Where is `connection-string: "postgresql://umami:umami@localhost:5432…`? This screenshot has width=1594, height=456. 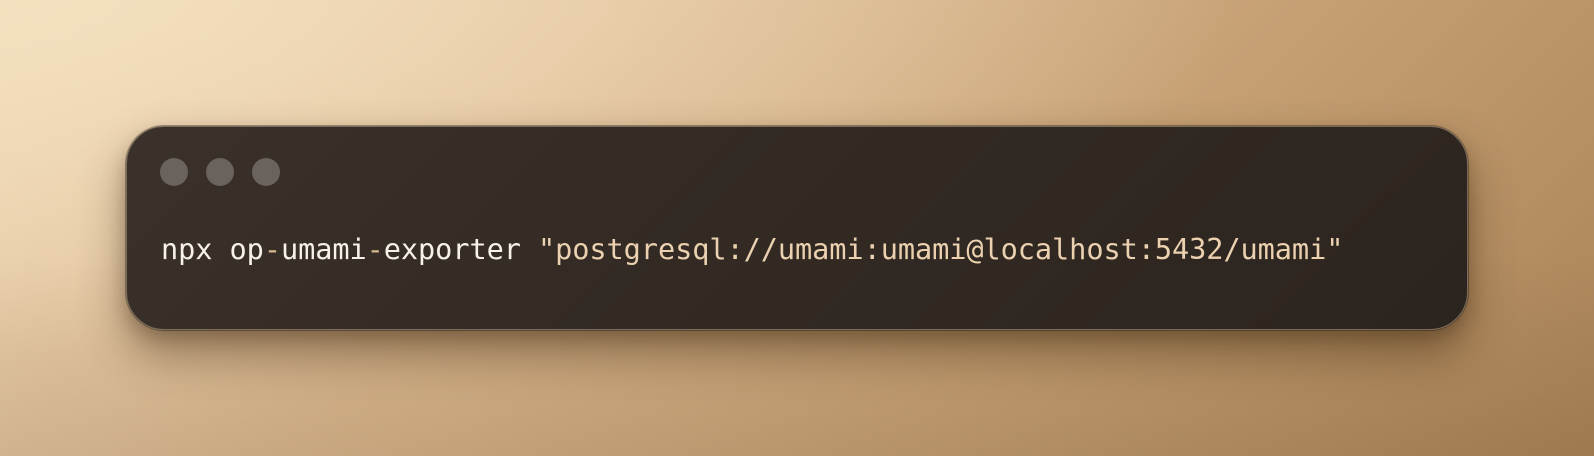
connection-string: "postgresql://umami:umami@localhost:5432… is located at coordinates (941, 249).